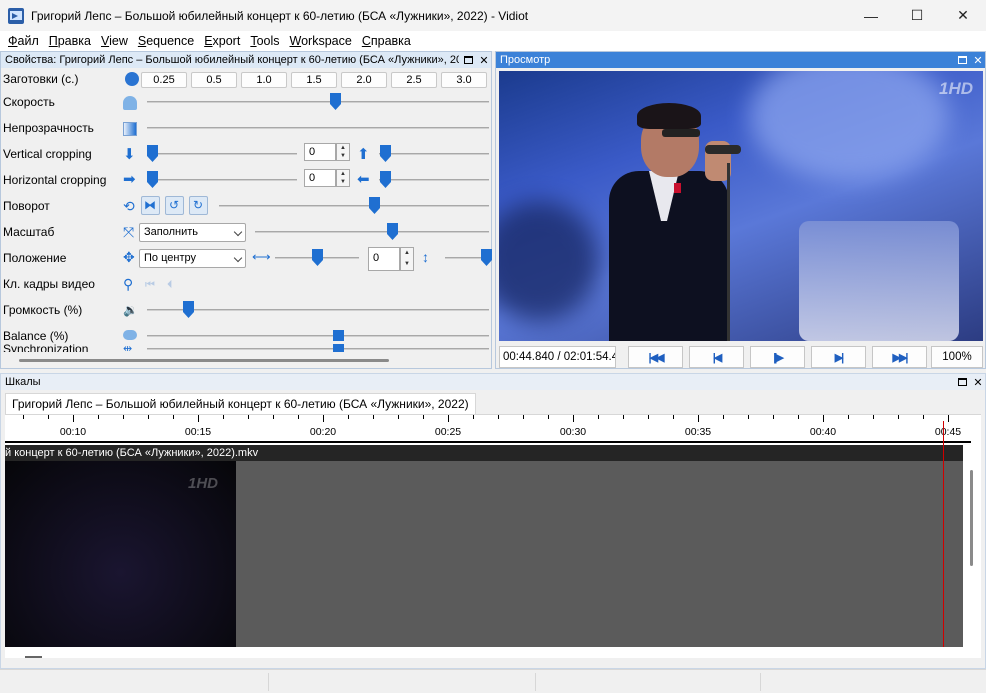 This screenshot has width=986, height=693. I want to click on scale-row: Масштаб ⤧ Заполнить, so click(245, 233).